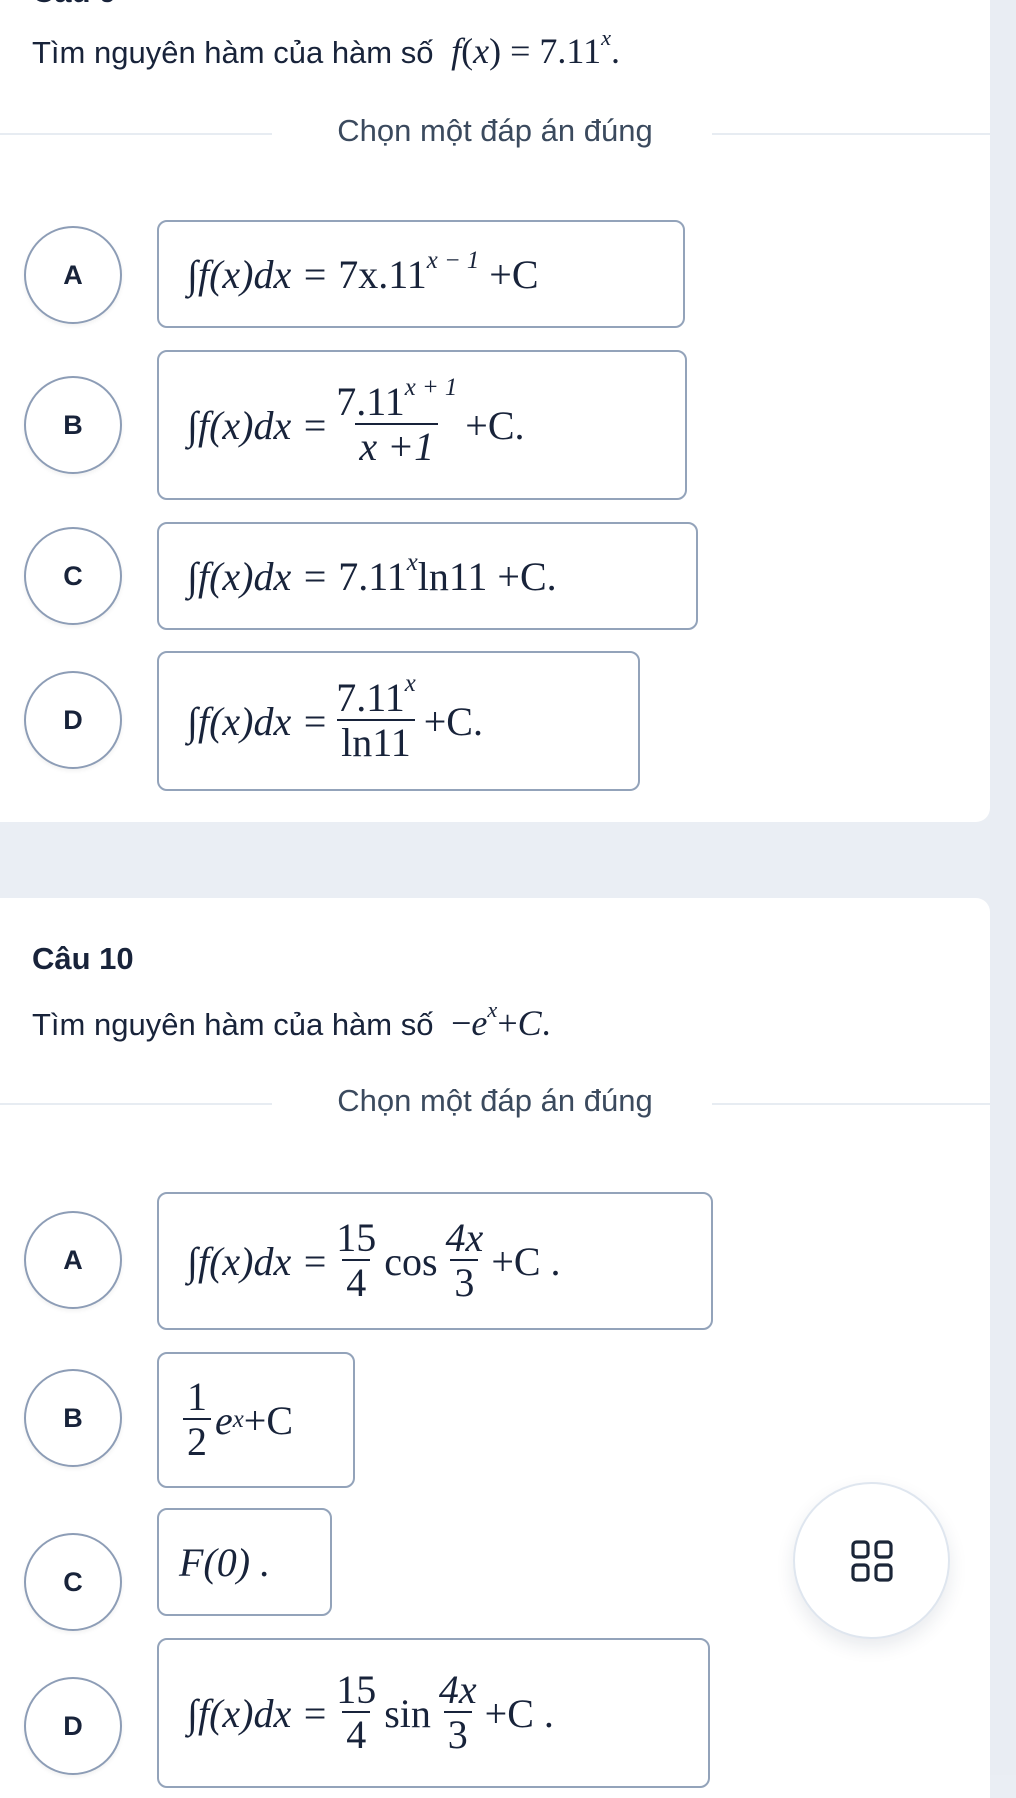 The height and width of the screenshot is (1798, 1016). What do you see at coordinates (74, 5) in the screenshot?
I see `question-heading: Câu 9` at bounding box center [74, 5].